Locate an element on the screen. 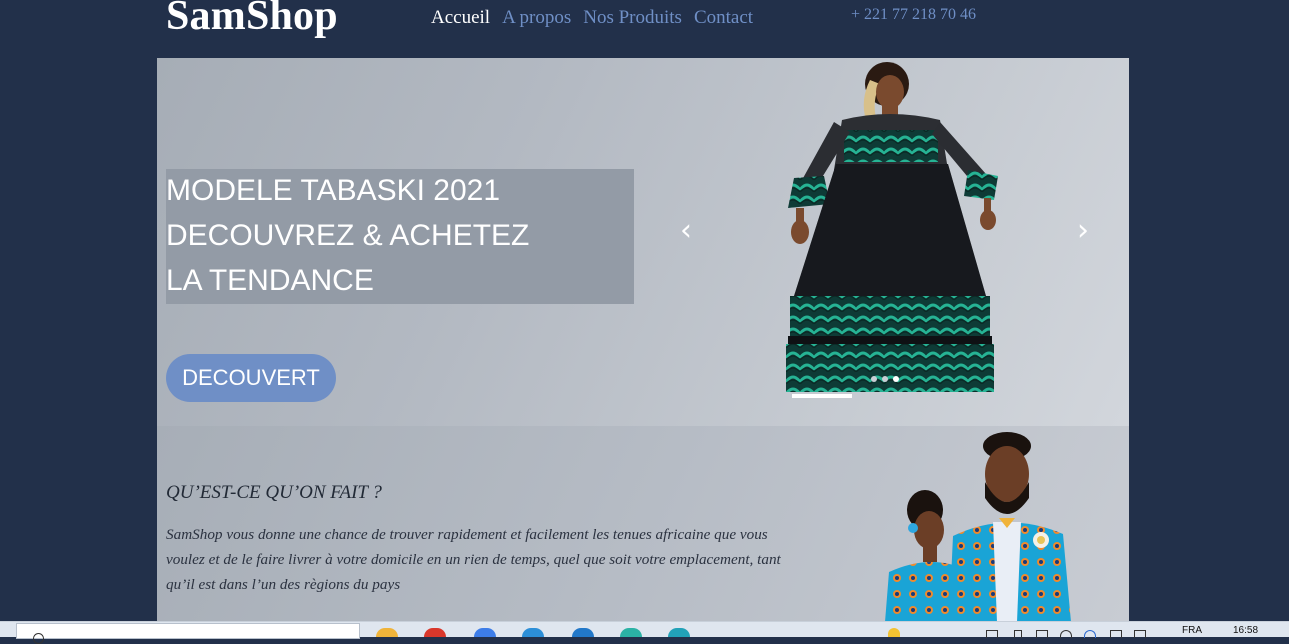  hero-line-2: DECOUVREZ & ACHETEZ is located at coordinates (348, 235).